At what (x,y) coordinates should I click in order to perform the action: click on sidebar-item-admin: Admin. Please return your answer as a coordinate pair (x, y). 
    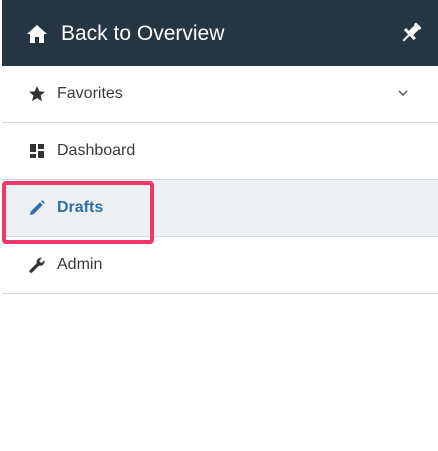
    Looking at the image, I should click on (220, 265).